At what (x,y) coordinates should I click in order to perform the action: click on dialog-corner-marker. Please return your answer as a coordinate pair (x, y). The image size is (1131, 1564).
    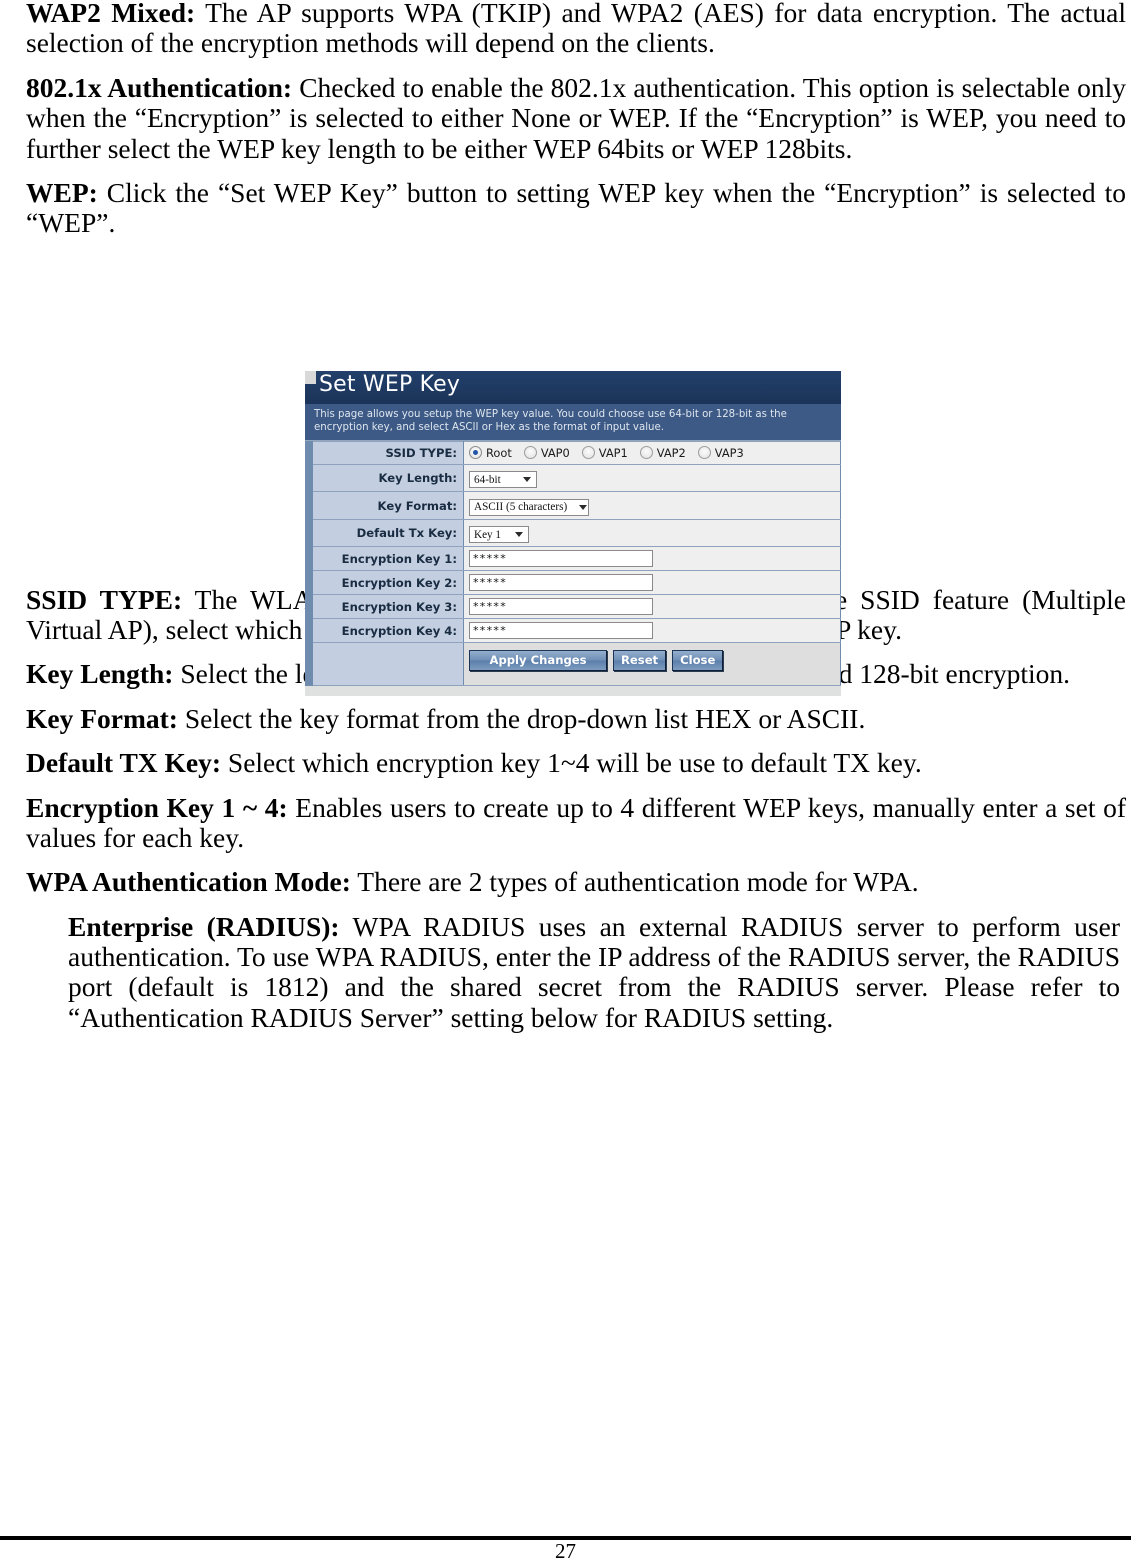
    Looking at the image, I should click on (310, 377).